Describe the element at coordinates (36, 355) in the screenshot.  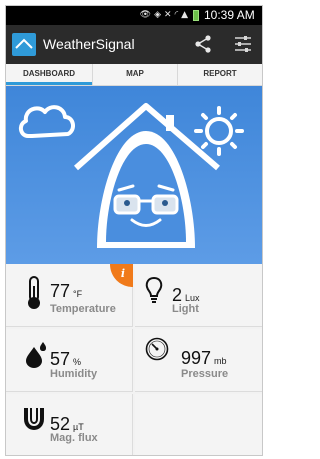
I see `water-drops-icon` at that location.